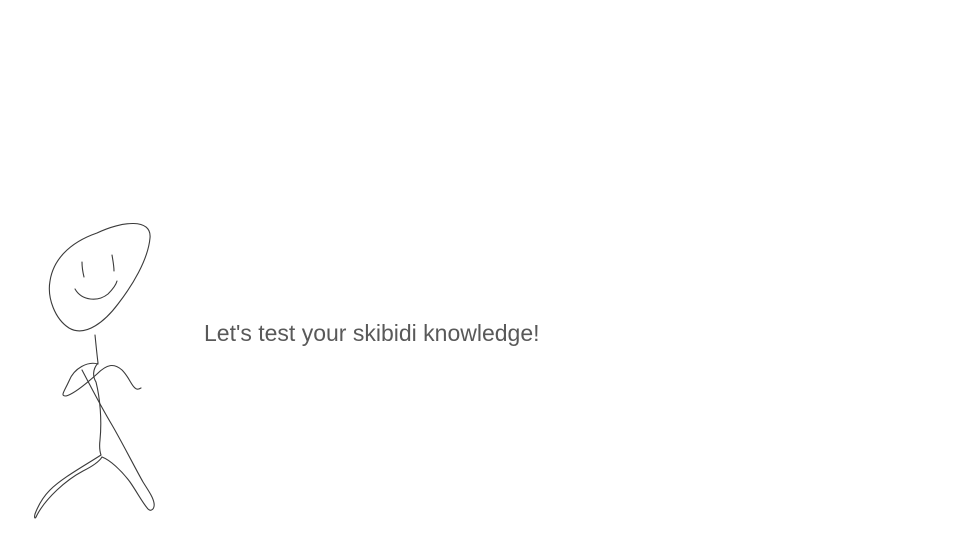 This screenshot has width=960, height=540. Describe the element at coordinates (68, 486) in the screenshot. I see `back-leg` at that location.